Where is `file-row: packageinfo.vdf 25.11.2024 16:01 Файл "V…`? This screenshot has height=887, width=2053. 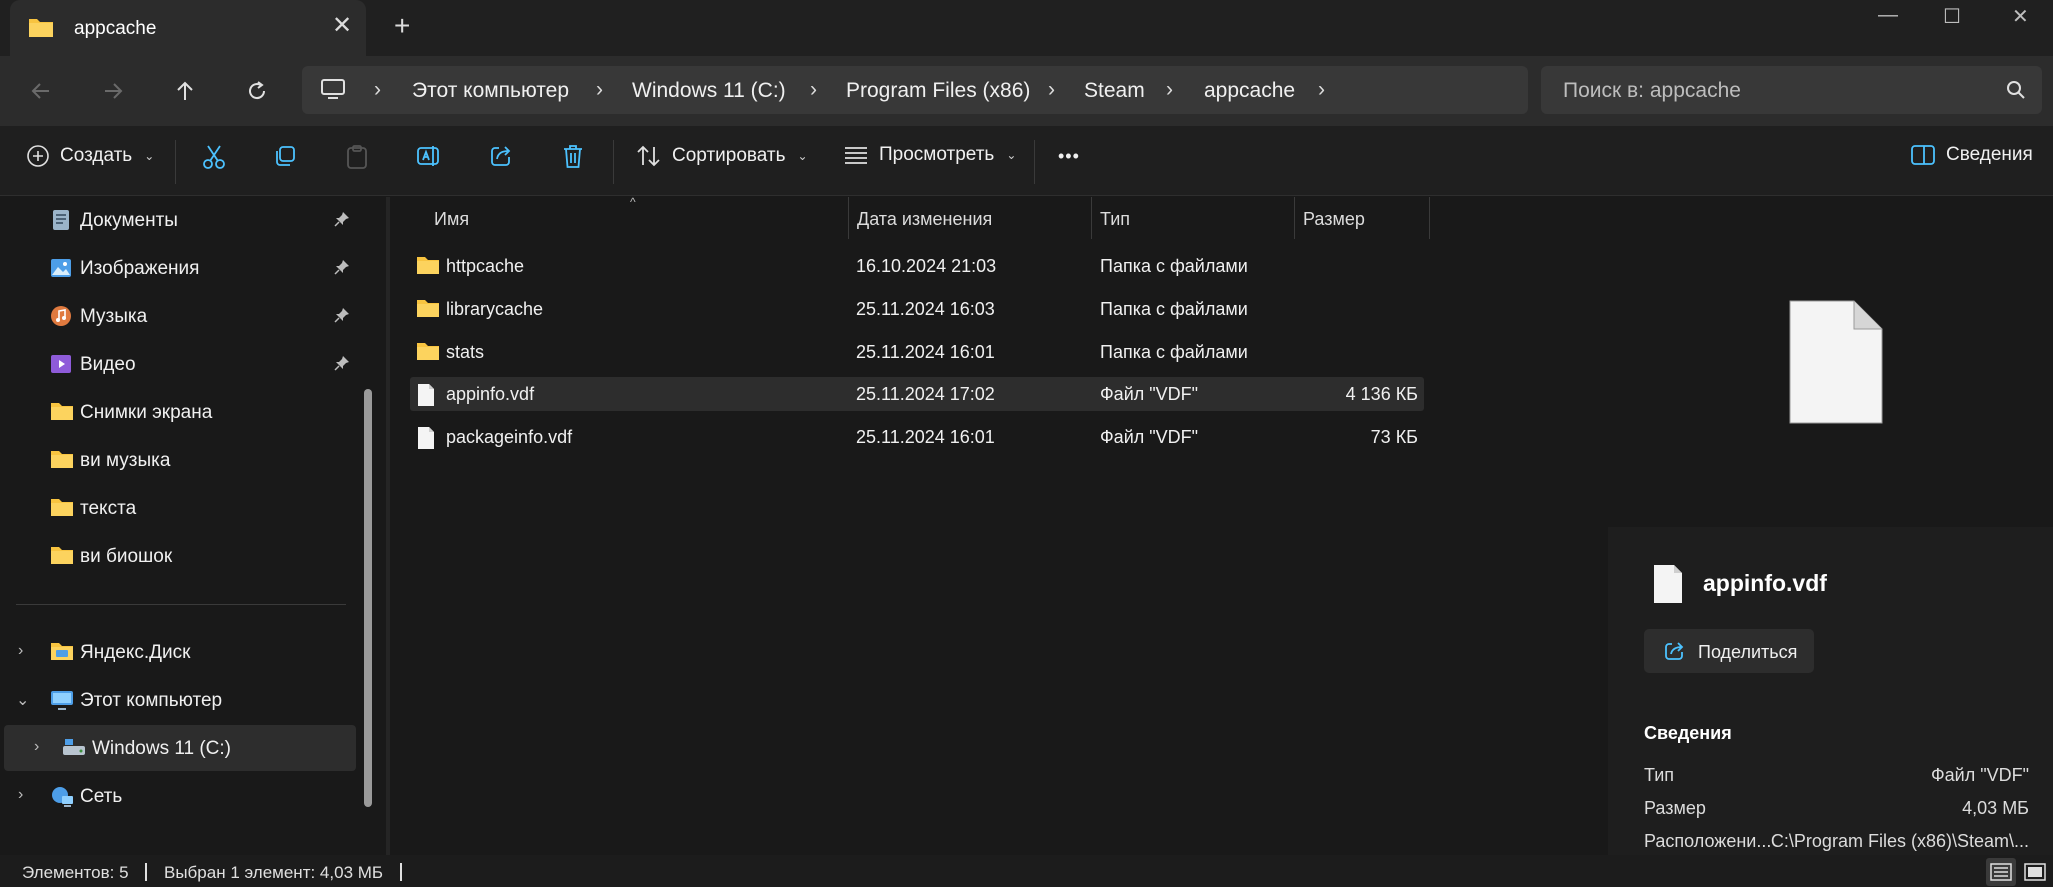 file-row: packageinfo.vdf 25.11.2024 16:01 Файл "V… is located at coordinates (917, 437).